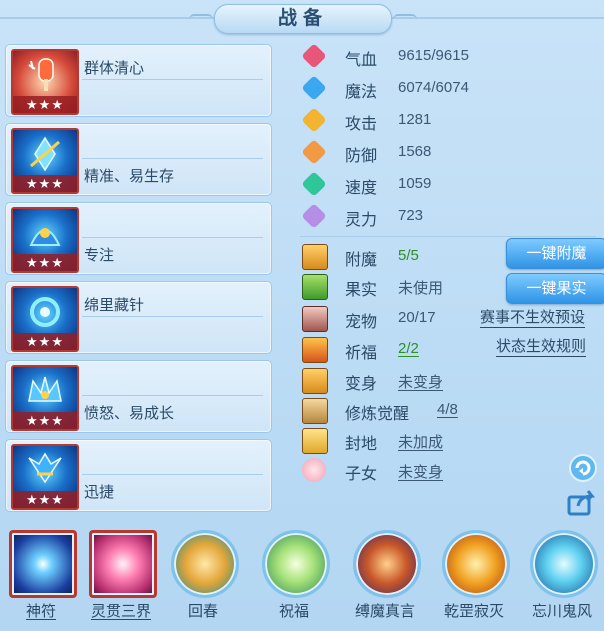  I want to click on buff-annihilate: 乾罡寂灭, so click(474, 574).